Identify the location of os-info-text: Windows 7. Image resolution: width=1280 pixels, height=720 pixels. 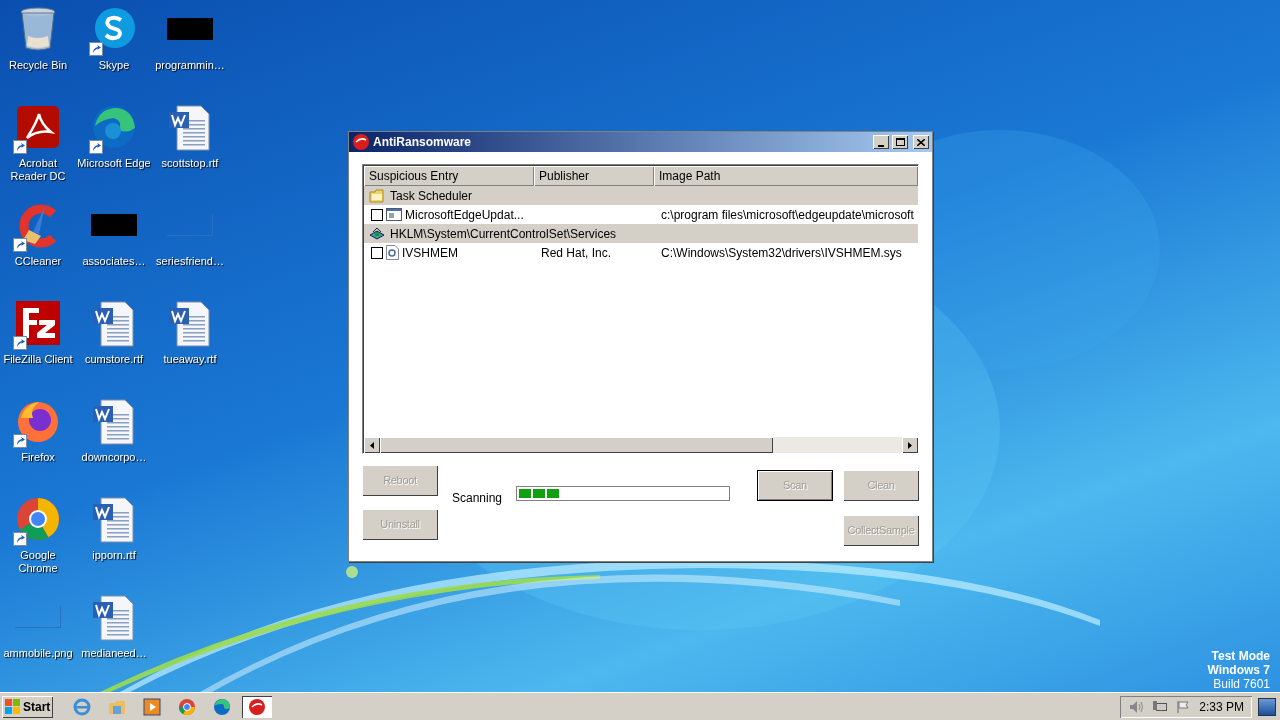
(1238, 670).